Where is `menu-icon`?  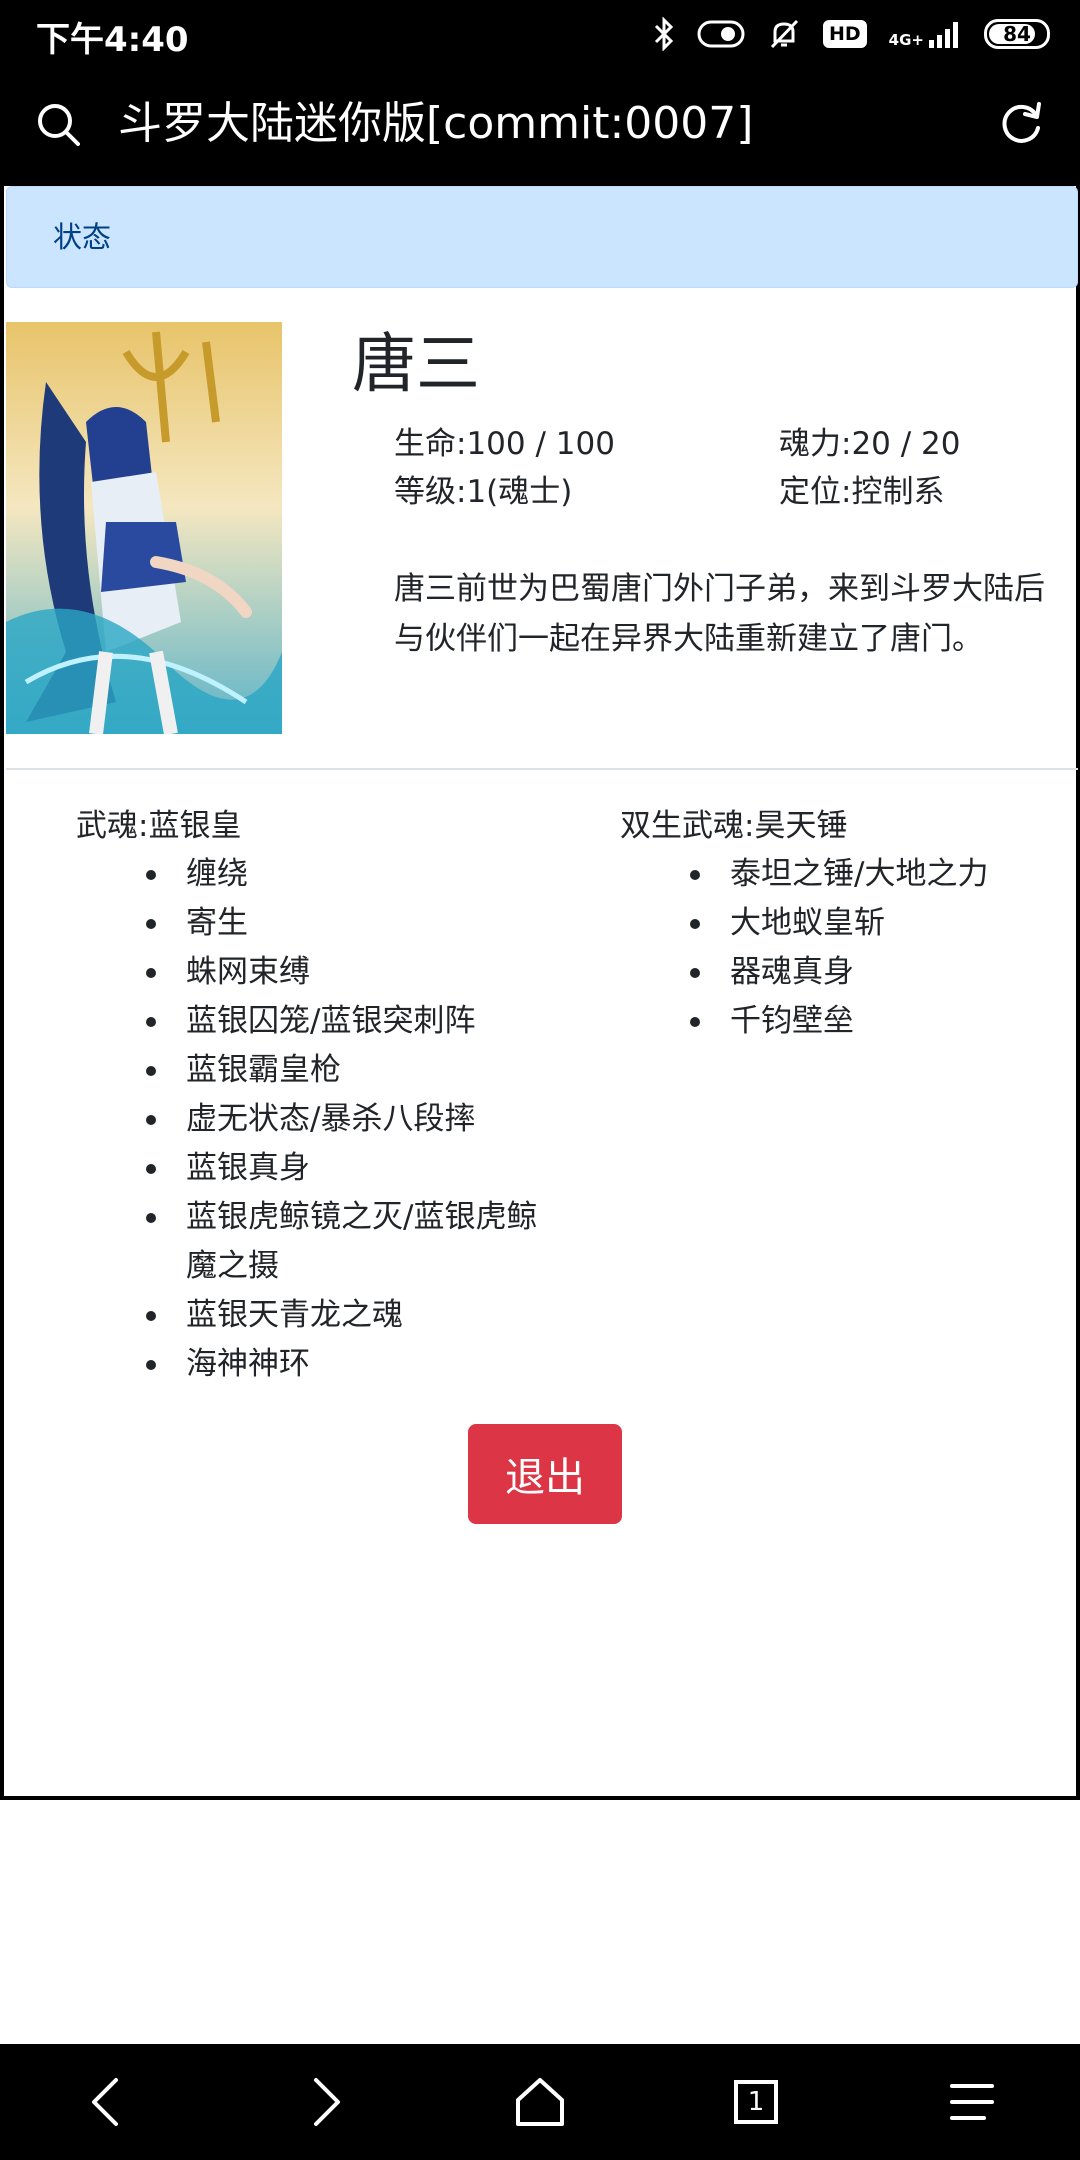 menu-icon is located at coordinates (972, 2102).